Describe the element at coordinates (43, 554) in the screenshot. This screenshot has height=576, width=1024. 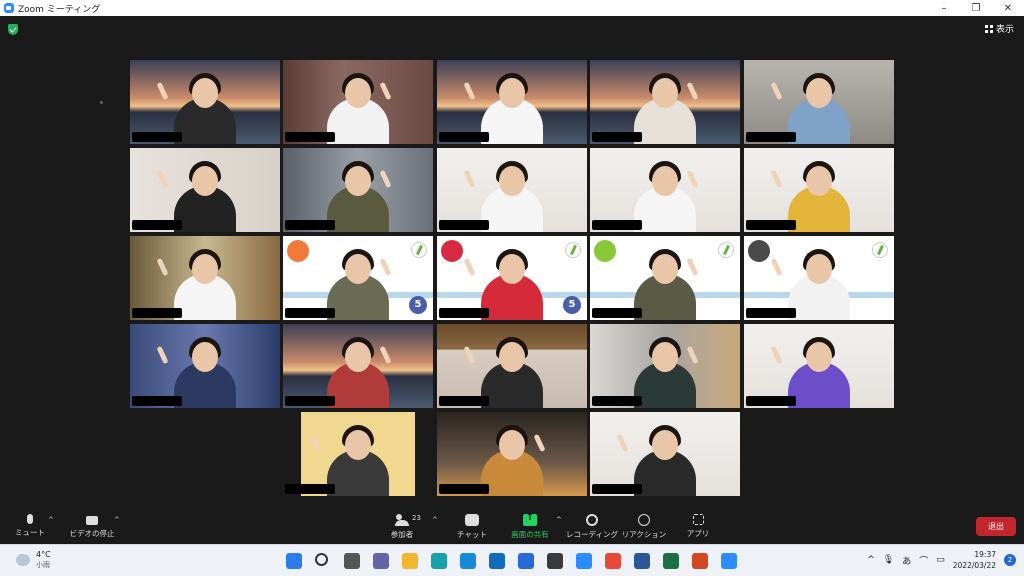
I see `weather-temperature: 4°C` at that location.